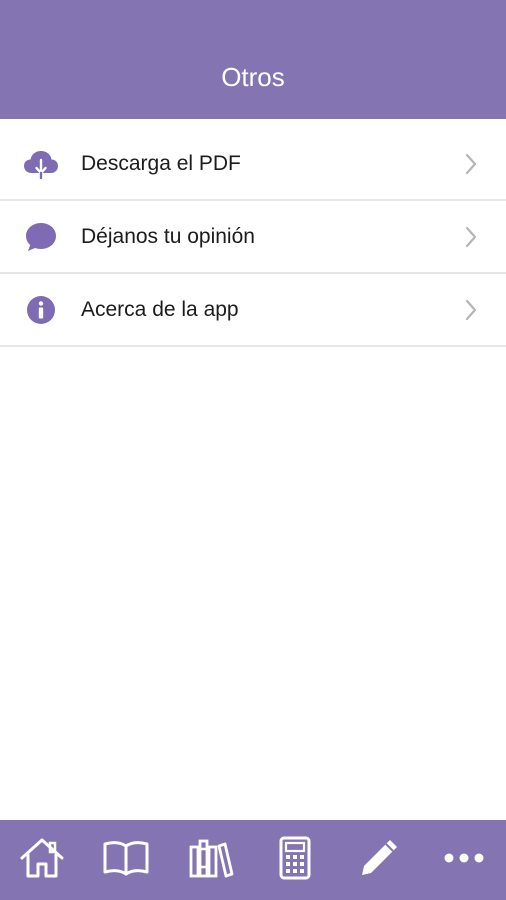 The height and width of the screenshot is (900, 506). Describe the element at coordinates (41, 237) in the screenshot. I see `chat-bubble-icon` at that location.